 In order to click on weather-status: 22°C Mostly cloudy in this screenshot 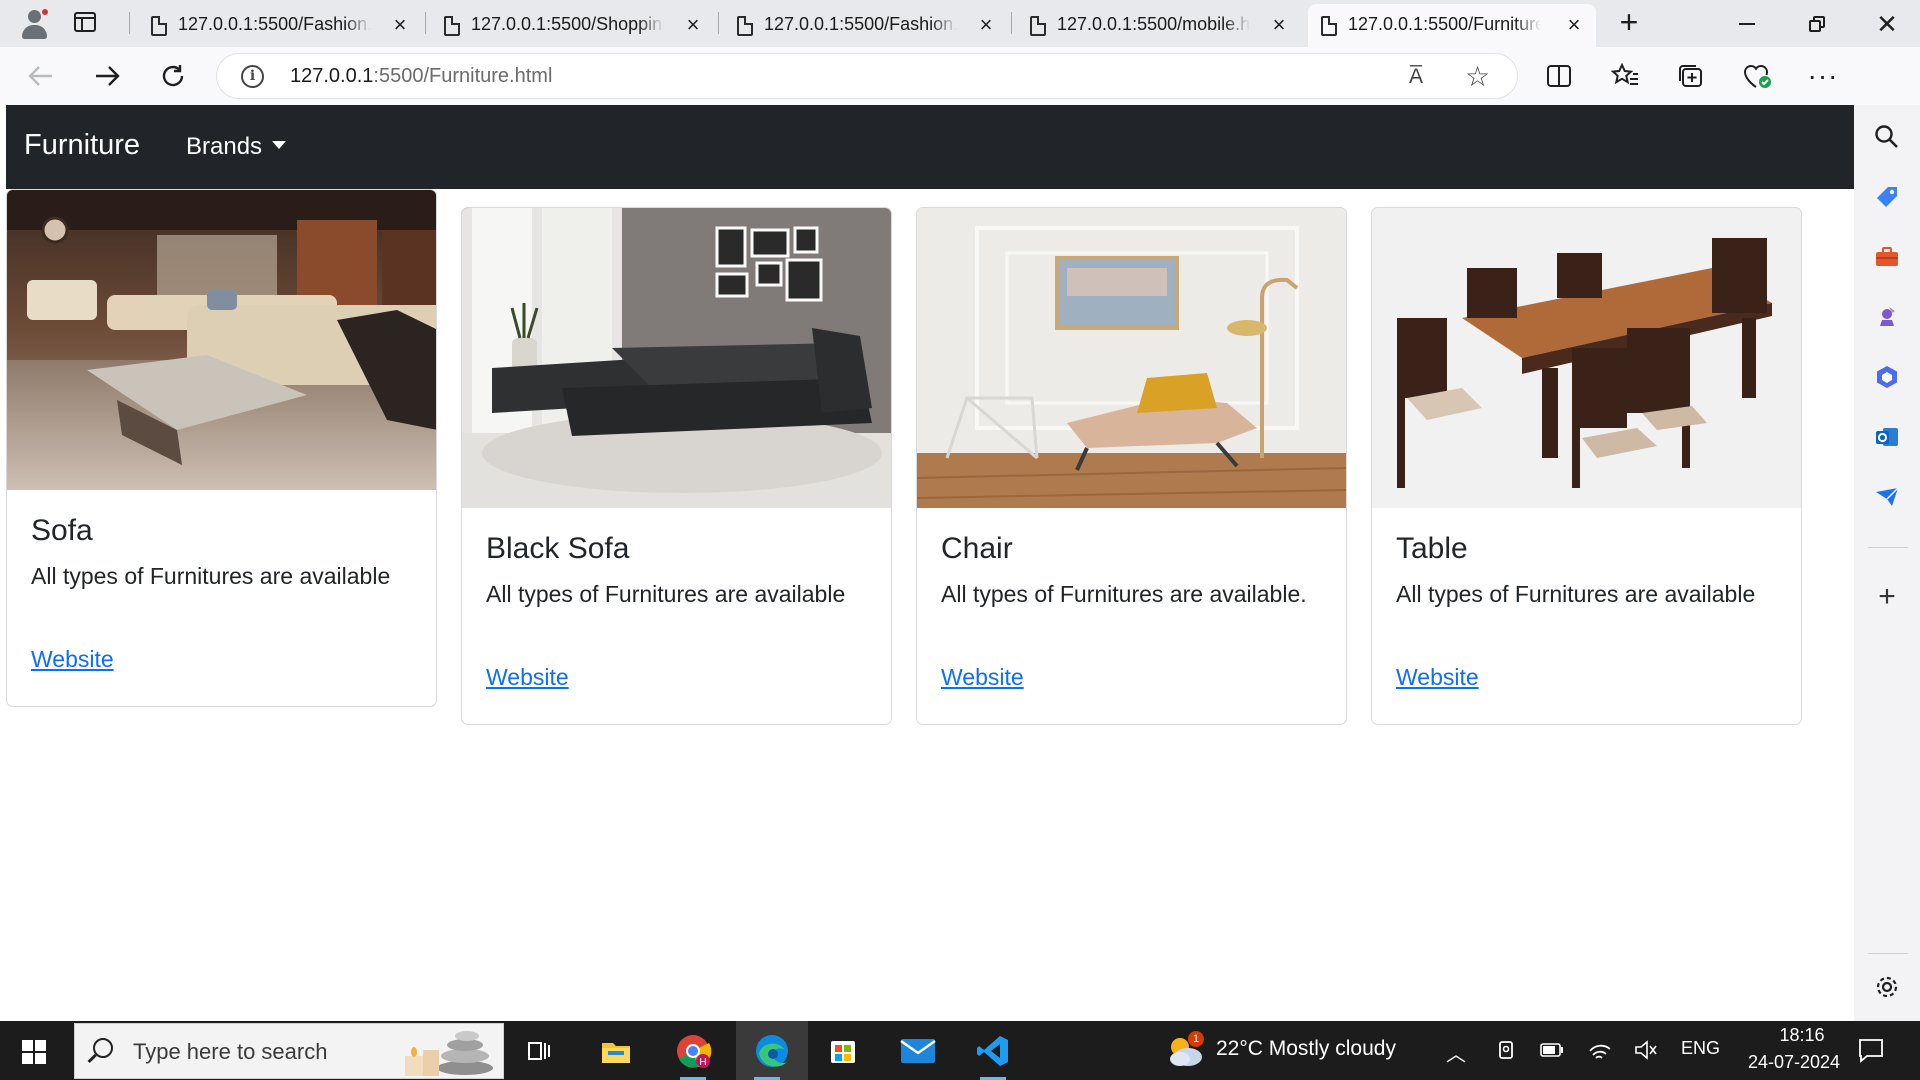, I will do `click(1306, 1049)`.